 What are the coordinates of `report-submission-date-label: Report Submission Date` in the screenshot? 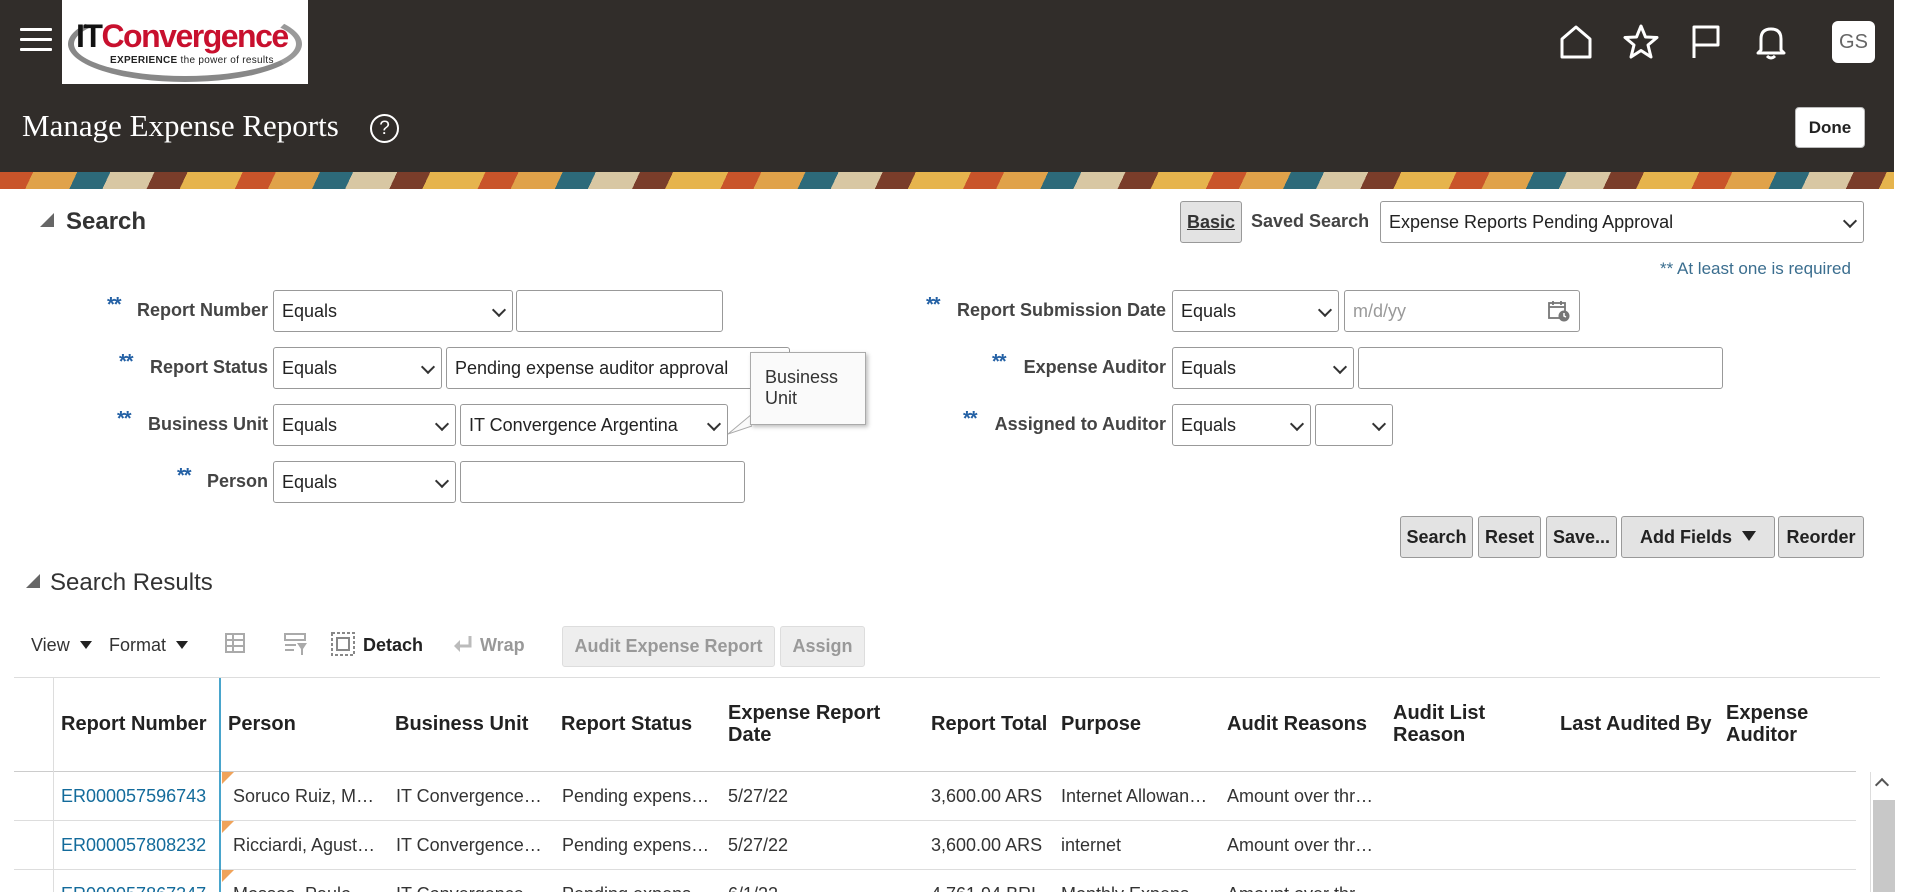 It's located at (1061, 310).